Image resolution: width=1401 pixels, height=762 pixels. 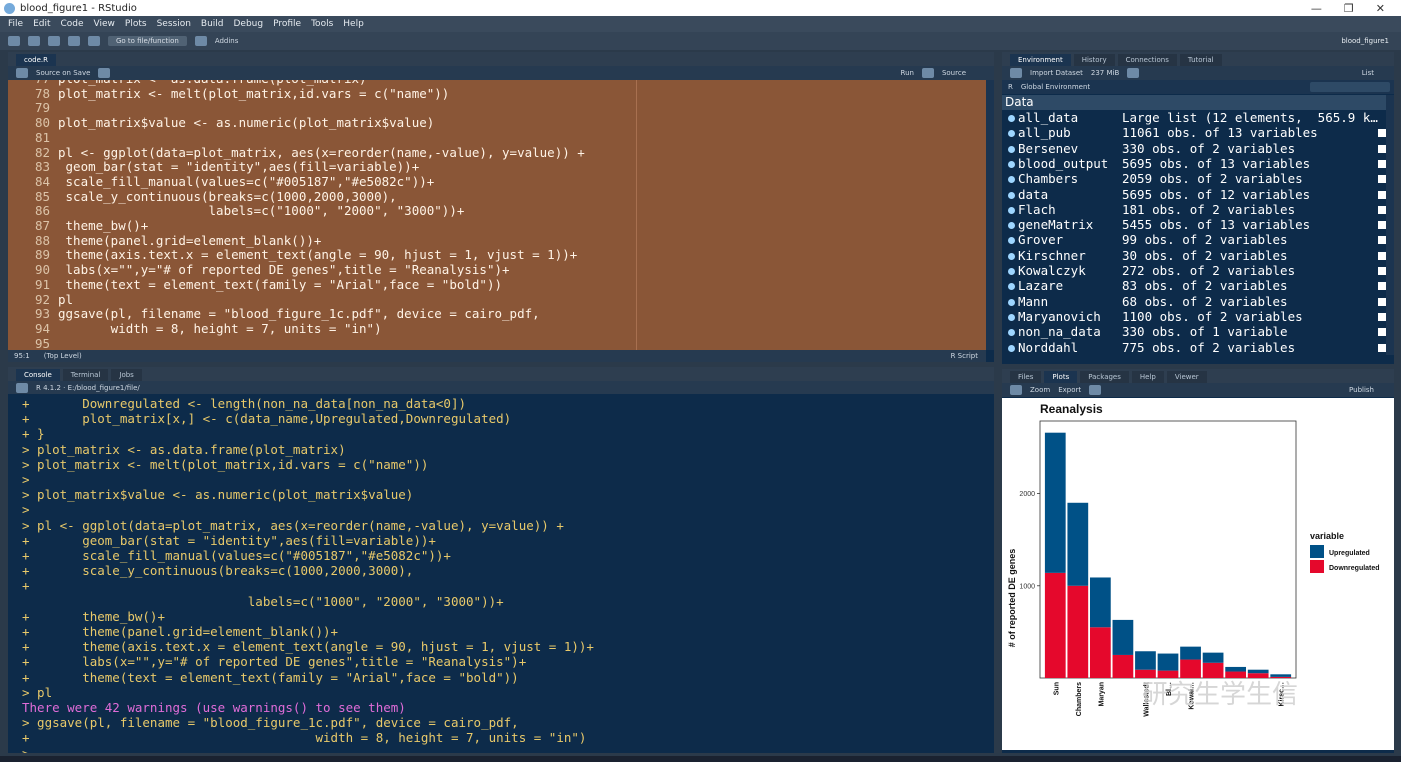 I want to click on tab-console: Console, so click(x=38, y=375).